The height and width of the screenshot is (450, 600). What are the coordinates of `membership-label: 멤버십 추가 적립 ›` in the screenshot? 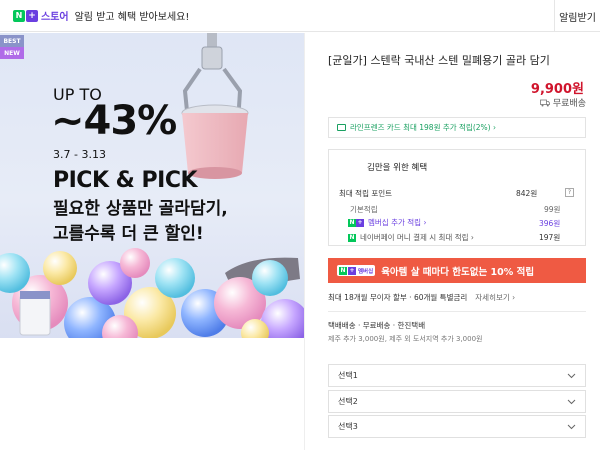 It's located at (397, 222).